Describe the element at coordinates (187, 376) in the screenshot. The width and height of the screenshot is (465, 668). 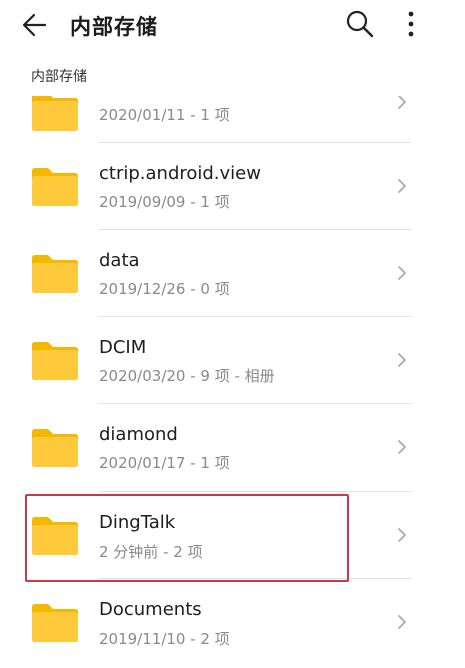
I see `item-meta: 2020/03/20 - 9 项 - 相册` at that location.